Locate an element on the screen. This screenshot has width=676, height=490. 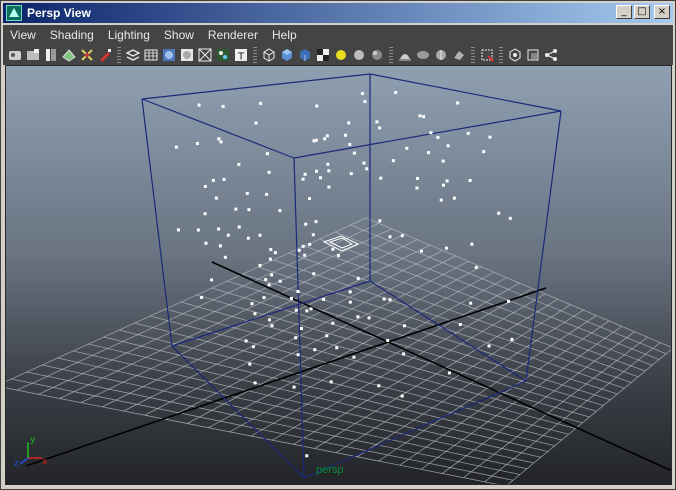
grid-icon is located at coordinates (151, 55).